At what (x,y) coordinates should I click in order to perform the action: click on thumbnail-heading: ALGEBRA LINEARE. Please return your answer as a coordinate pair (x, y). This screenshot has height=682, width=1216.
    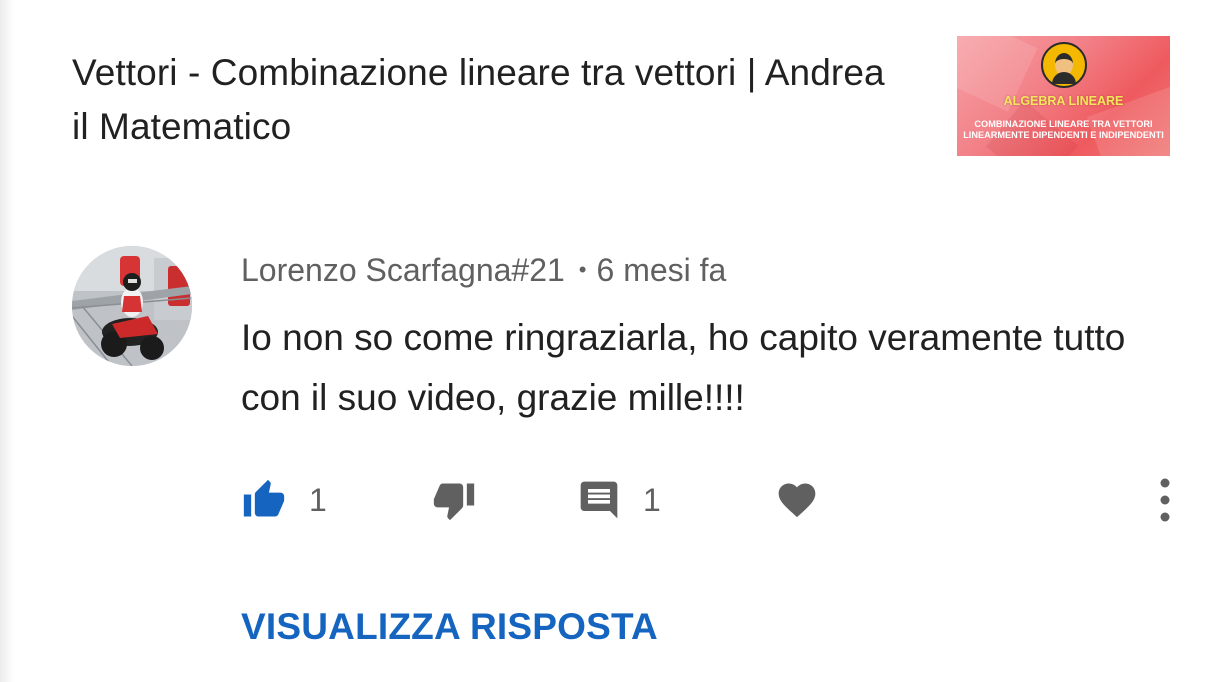
    Looking at the image, I should click on (1063, 101).